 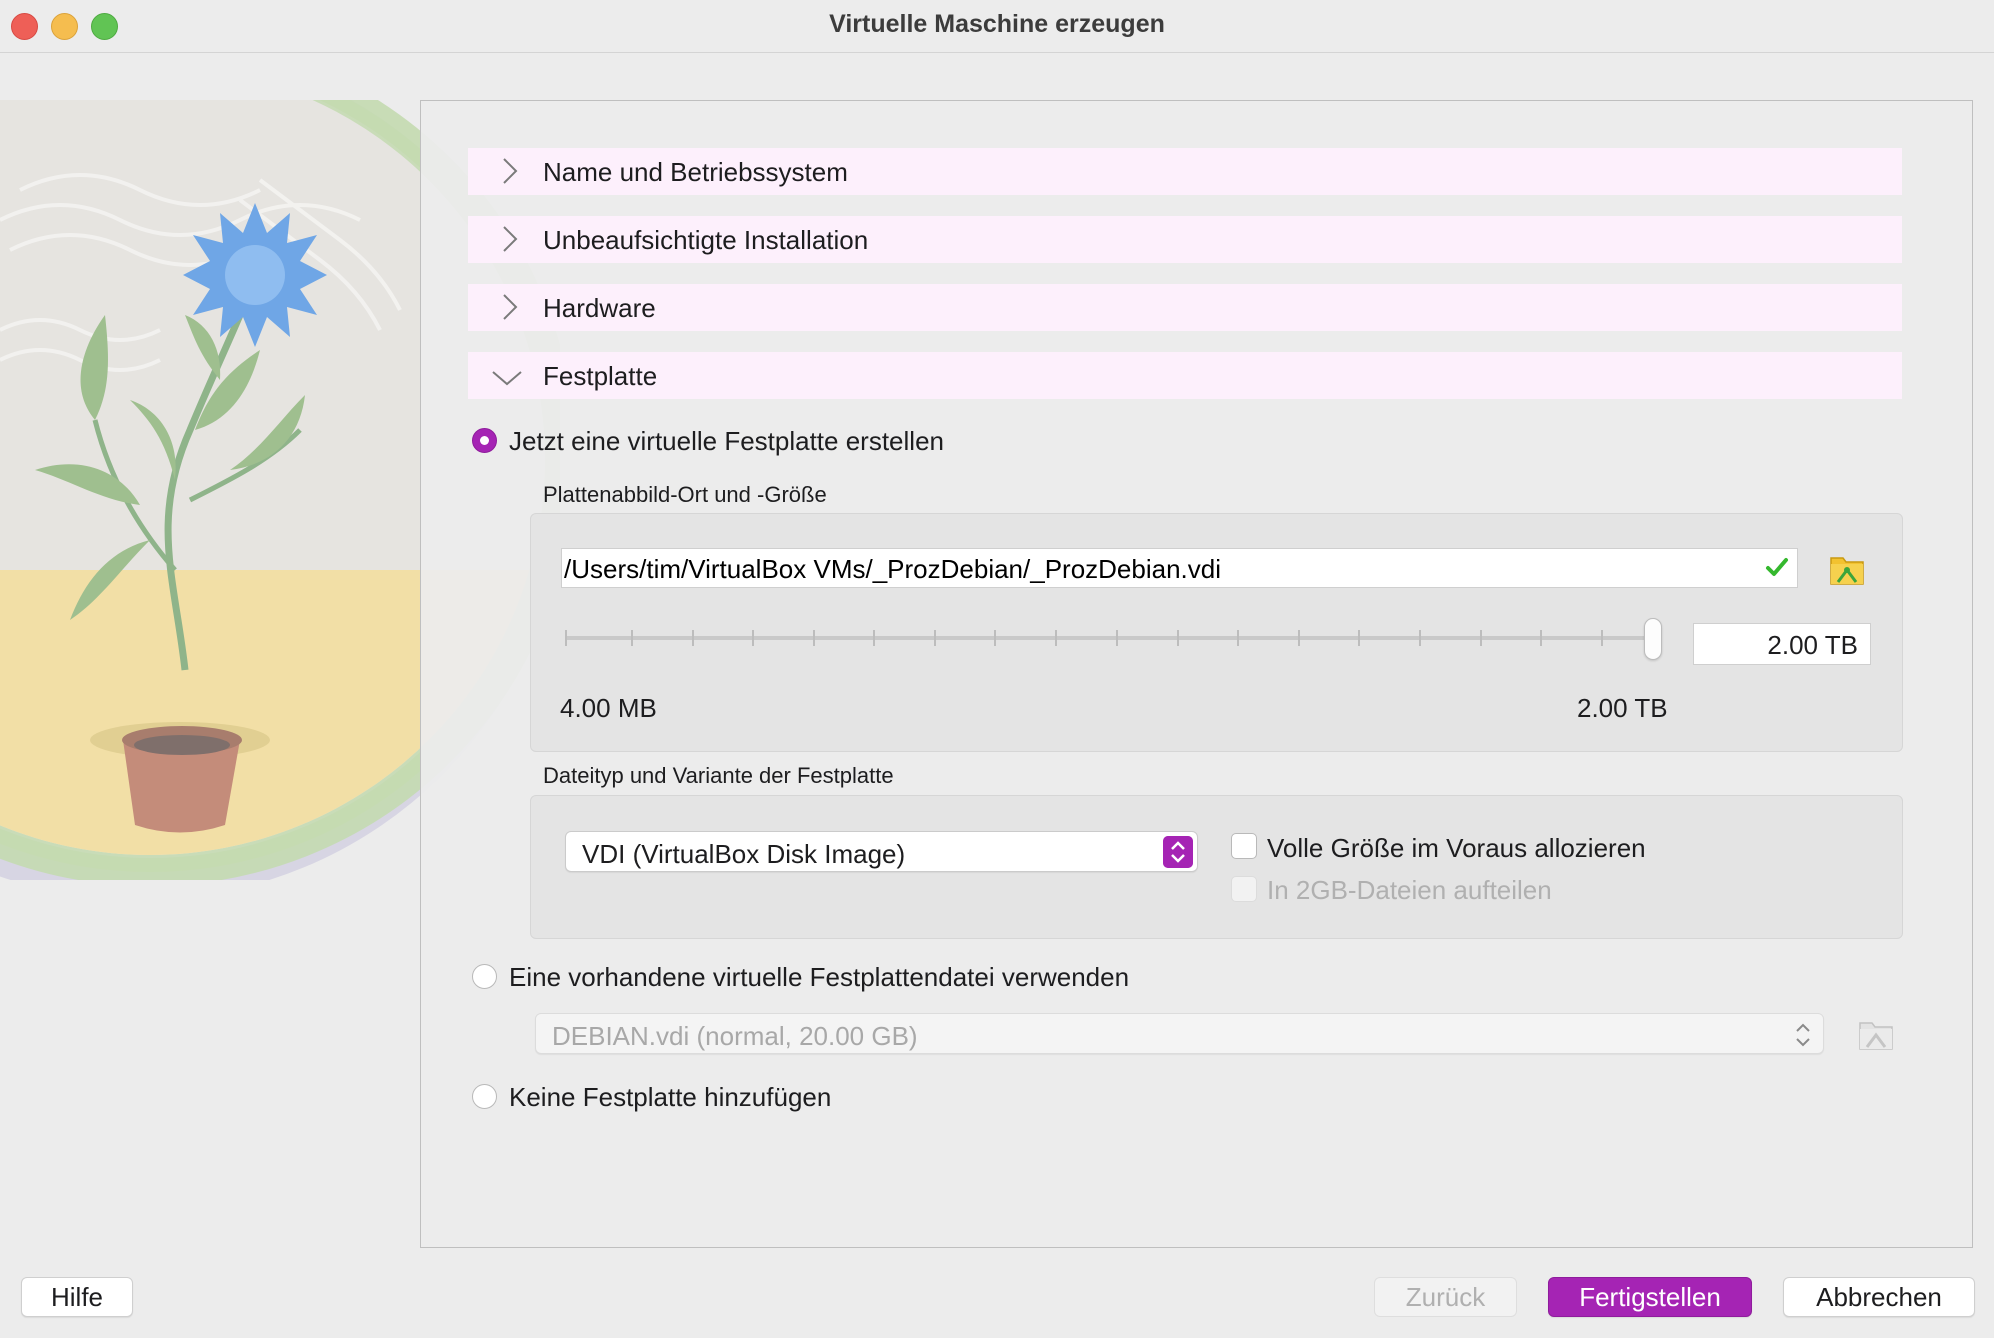 I want to click on section-name-and-os: Name und Betriebssystem, so click(x=1185, y=171).